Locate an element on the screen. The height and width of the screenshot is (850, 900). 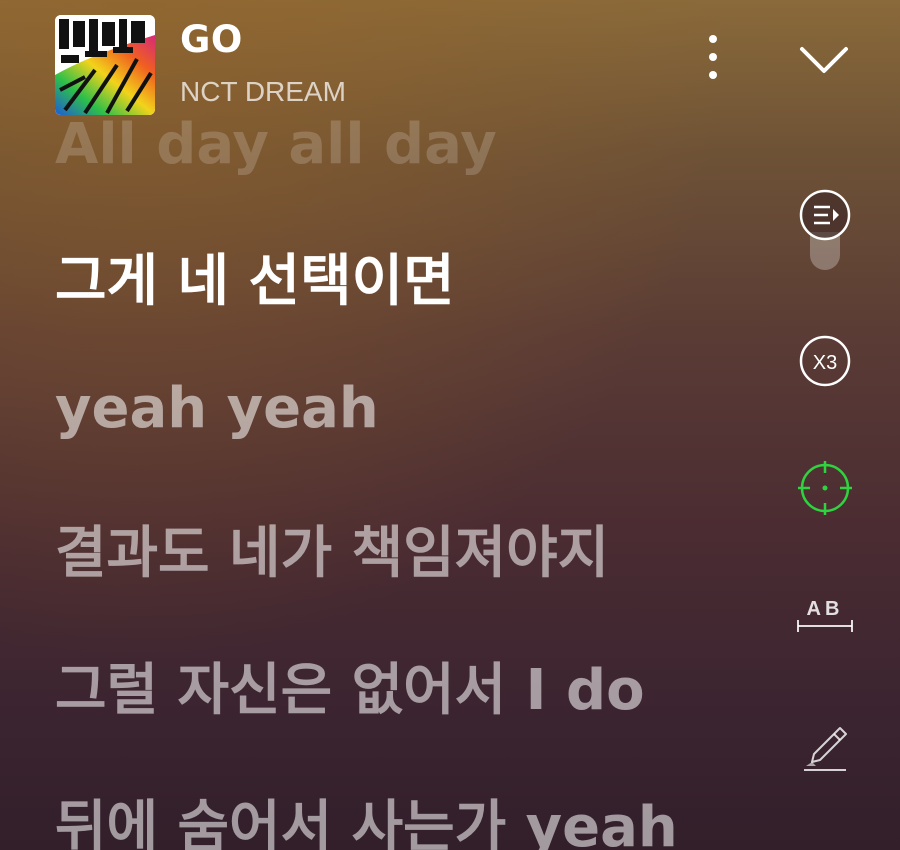
more-vertical-icon is located at coordinates (713, 57).